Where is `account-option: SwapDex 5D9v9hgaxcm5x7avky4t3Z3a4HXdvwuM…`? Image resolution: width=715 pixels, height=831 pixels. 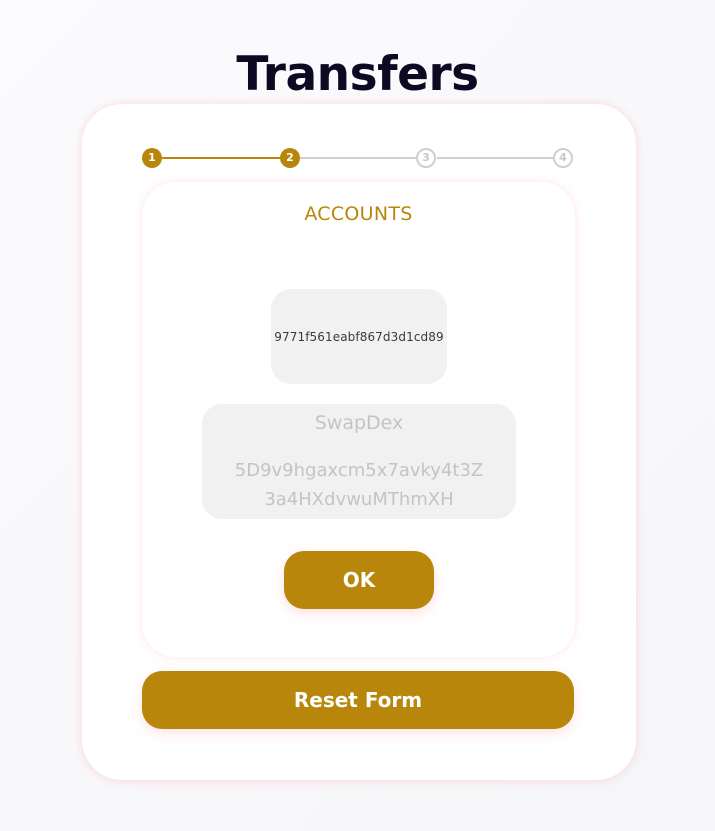
account-option: SwapDex 5D9v9hgaxcm5x7avky4t3Z3a4HXdvwuM… is located at coordinates (359, 461).